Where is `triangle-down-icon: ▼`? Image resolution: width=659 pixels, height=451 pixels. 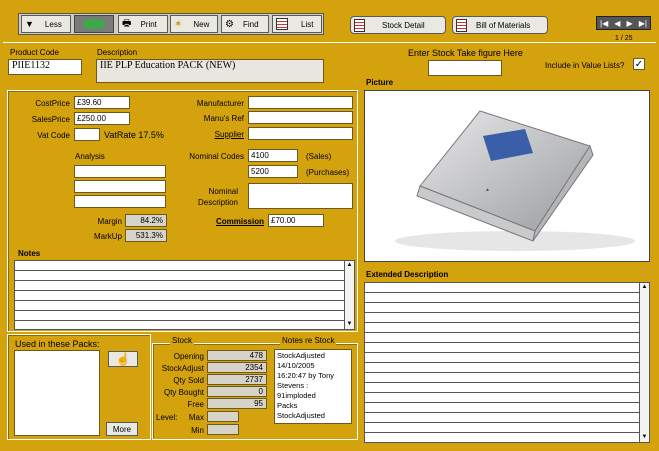
triangle-down-icon: ▼ is located at coordinates (29, 24).